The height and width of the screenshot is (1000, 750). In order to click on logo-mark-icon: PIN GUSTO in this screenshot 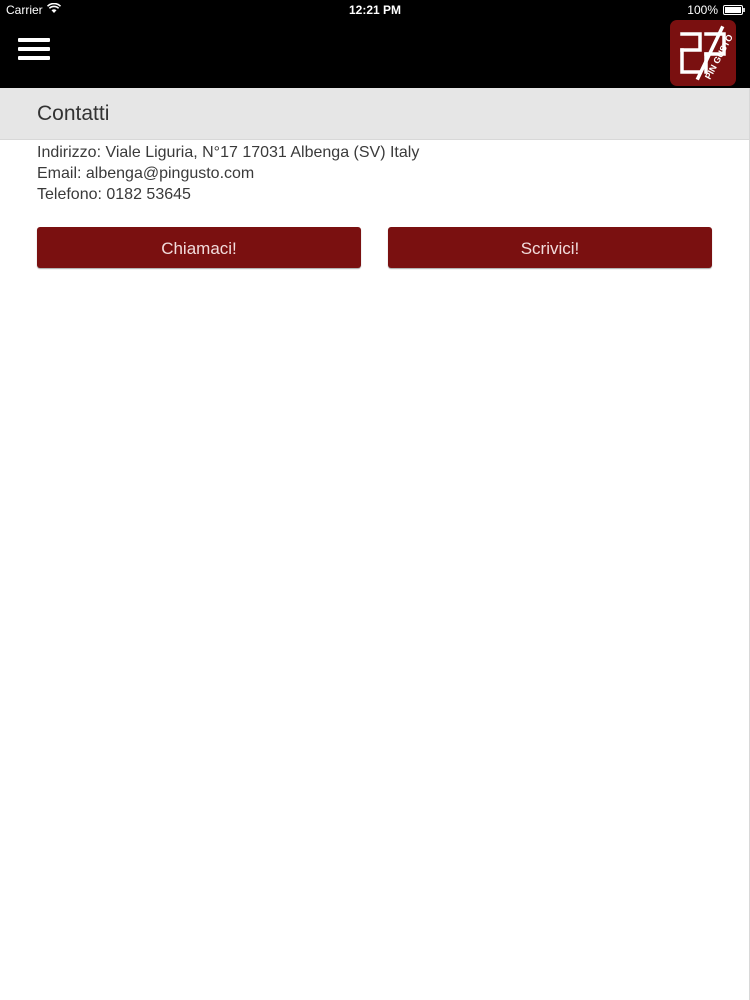, I will do `click(707, 53)`.